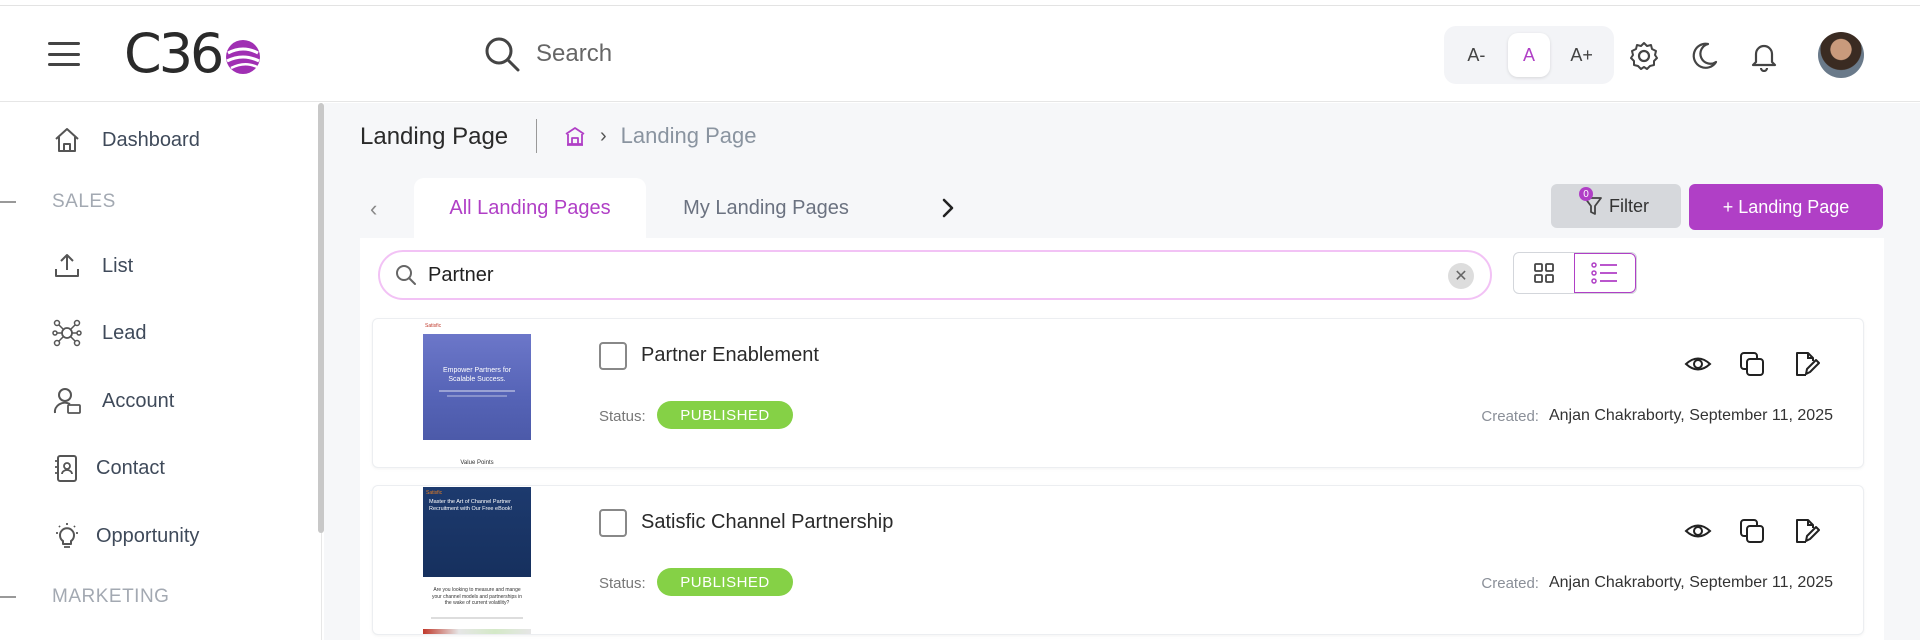  I want to click on font-normal-button: A, so click(1528, 55).